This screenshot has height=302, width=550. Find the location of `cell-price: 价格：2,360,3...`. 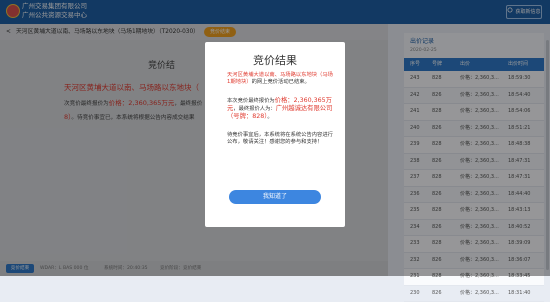

cell-price: 价格：2,360,3... is located at coordinates (479, 294).